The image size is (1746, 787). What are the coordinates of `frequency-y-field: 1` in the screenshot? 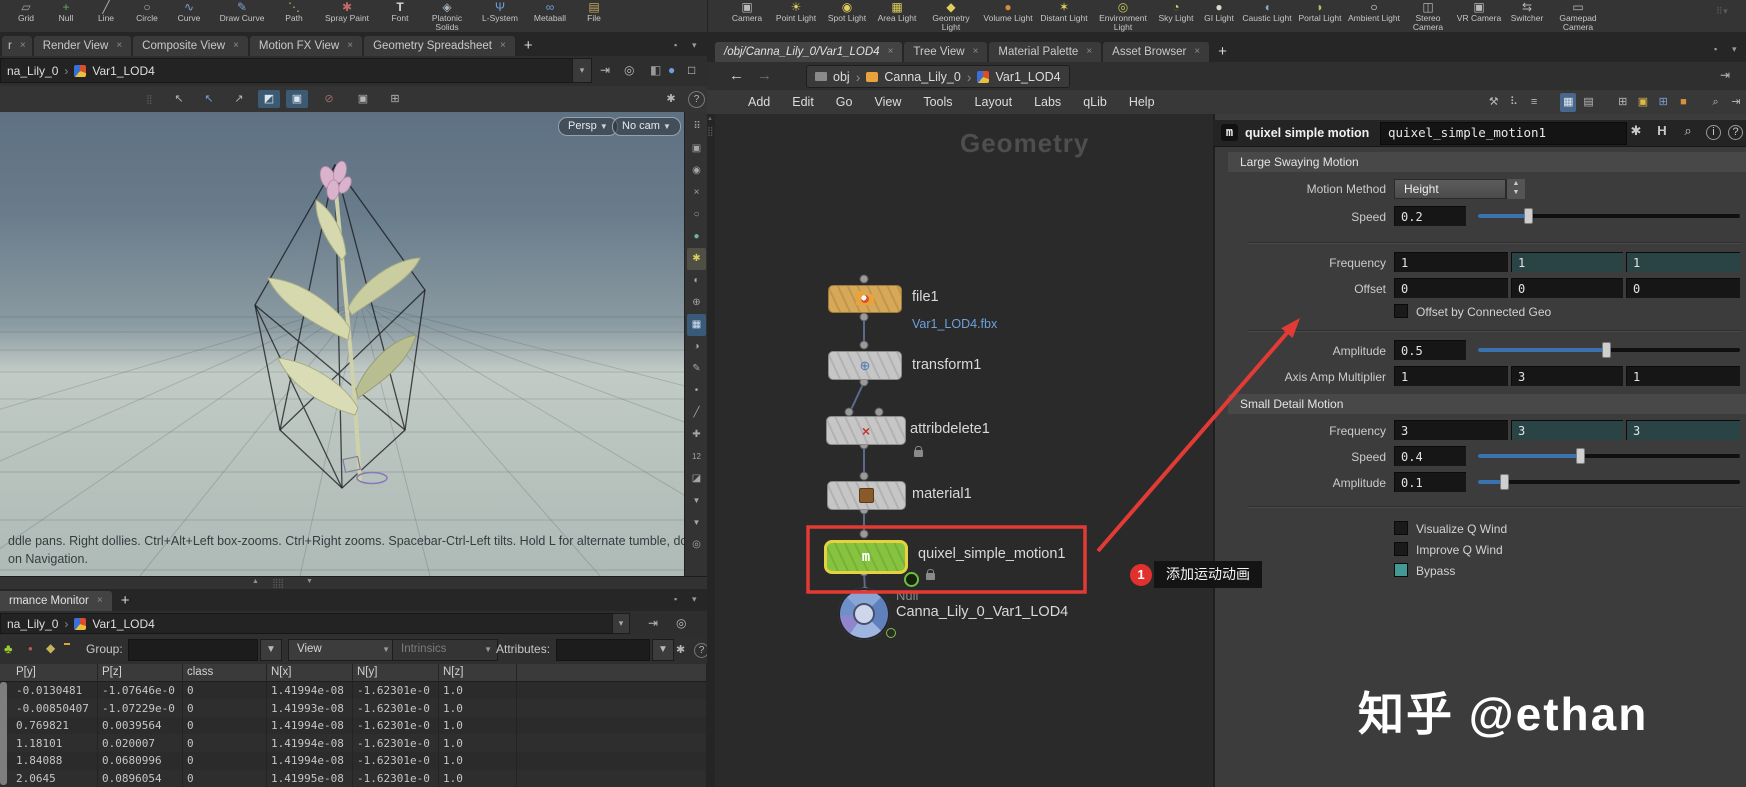 It's located at (1567, 262).